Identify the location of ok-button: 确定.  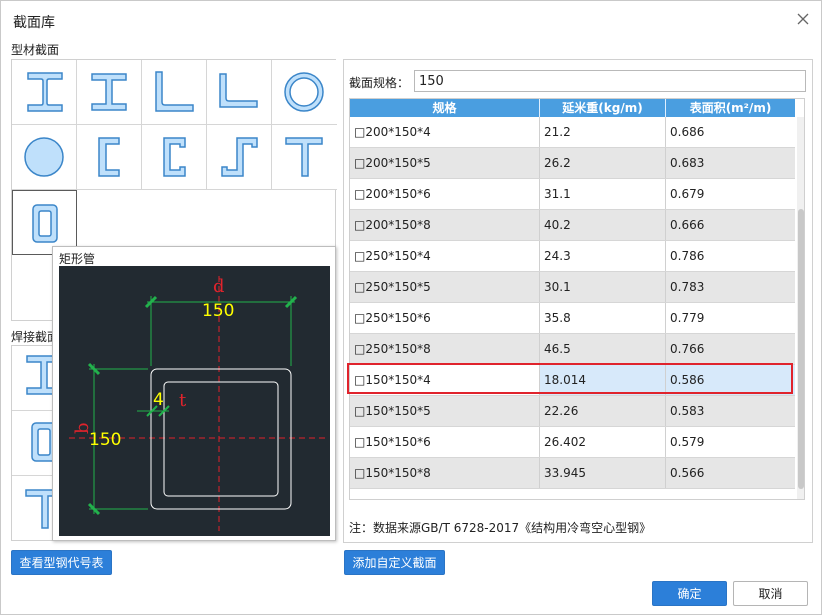
(689, 593).